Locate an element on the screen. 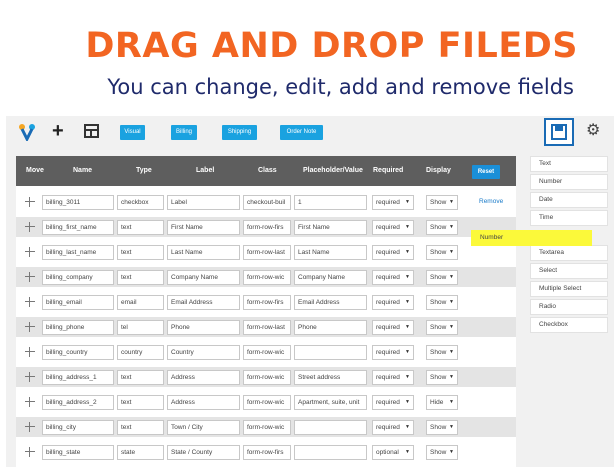 The image size is (616, 467). label-input: First Name is located at coordinates (203, 227).